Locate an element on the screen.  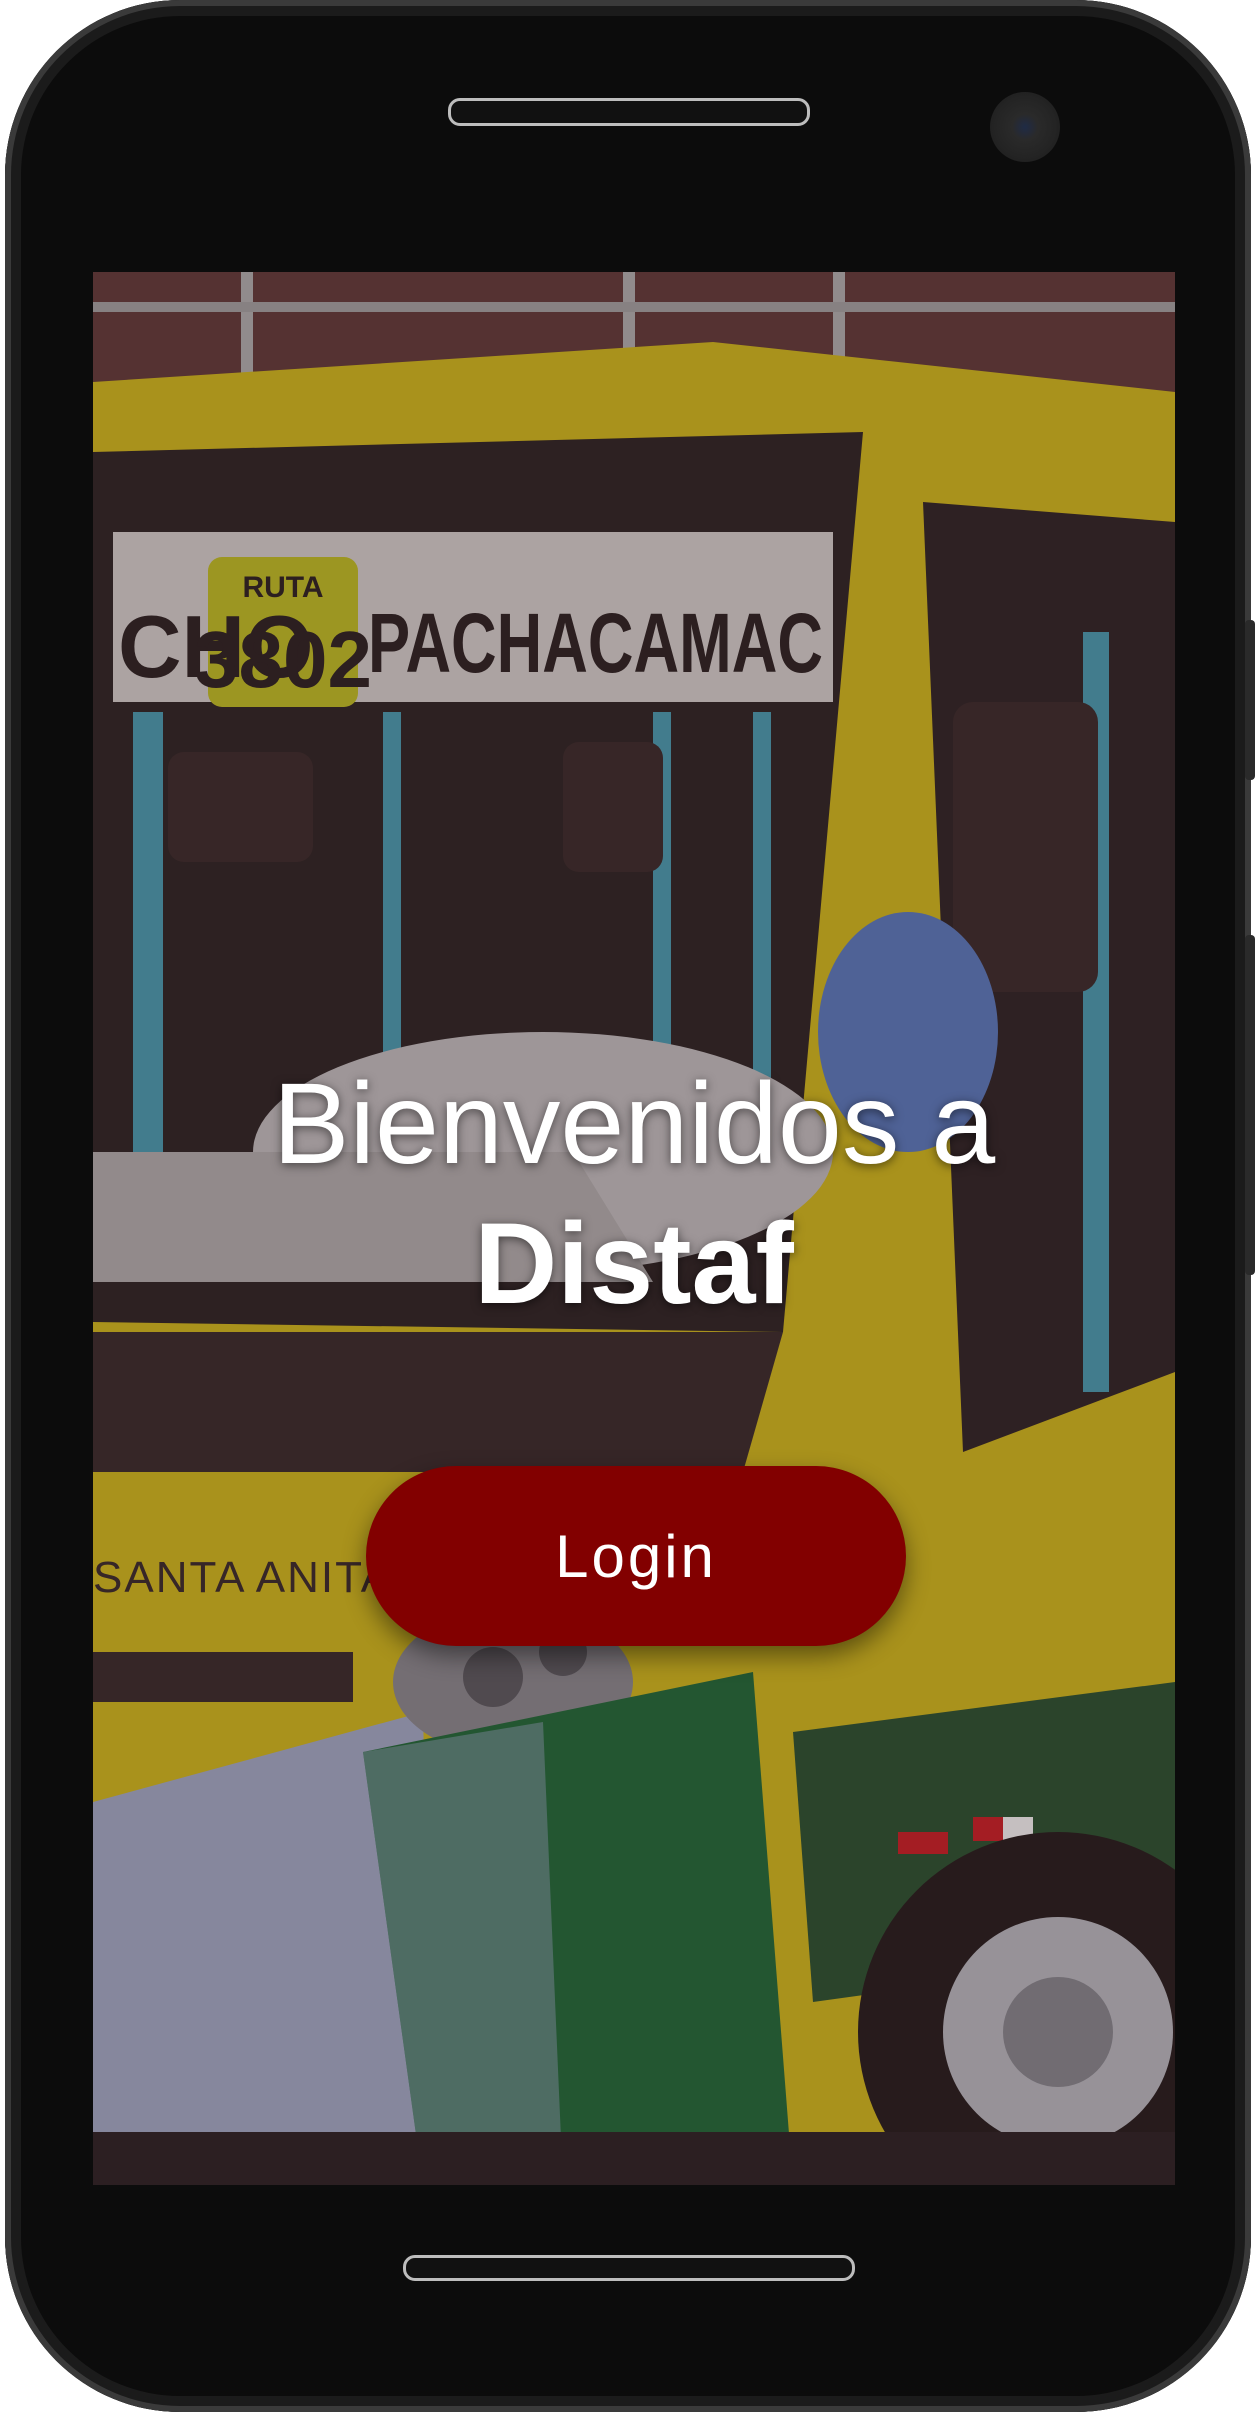
earpiece-speaker is located at coordinates (629, 112).